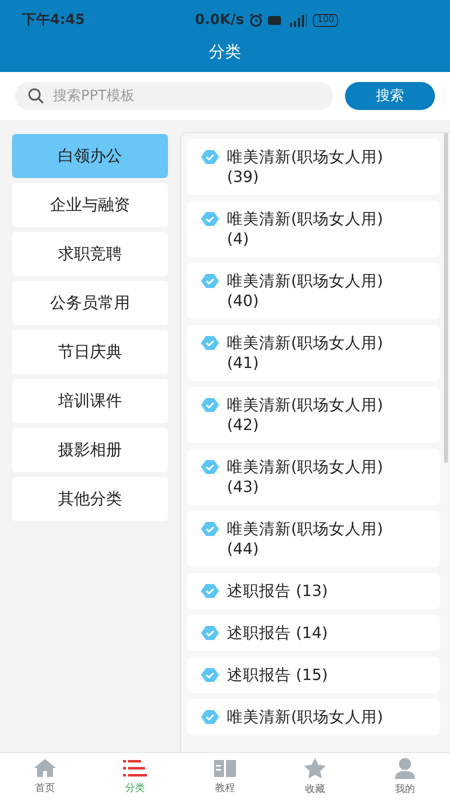 Image resolution: width=450 pixels, height=800 pixels. What do you see at coordinates (278, 591) in the screenshot?
I see `template-title: 述职报告 (13)` at bounding box center [278, 591].